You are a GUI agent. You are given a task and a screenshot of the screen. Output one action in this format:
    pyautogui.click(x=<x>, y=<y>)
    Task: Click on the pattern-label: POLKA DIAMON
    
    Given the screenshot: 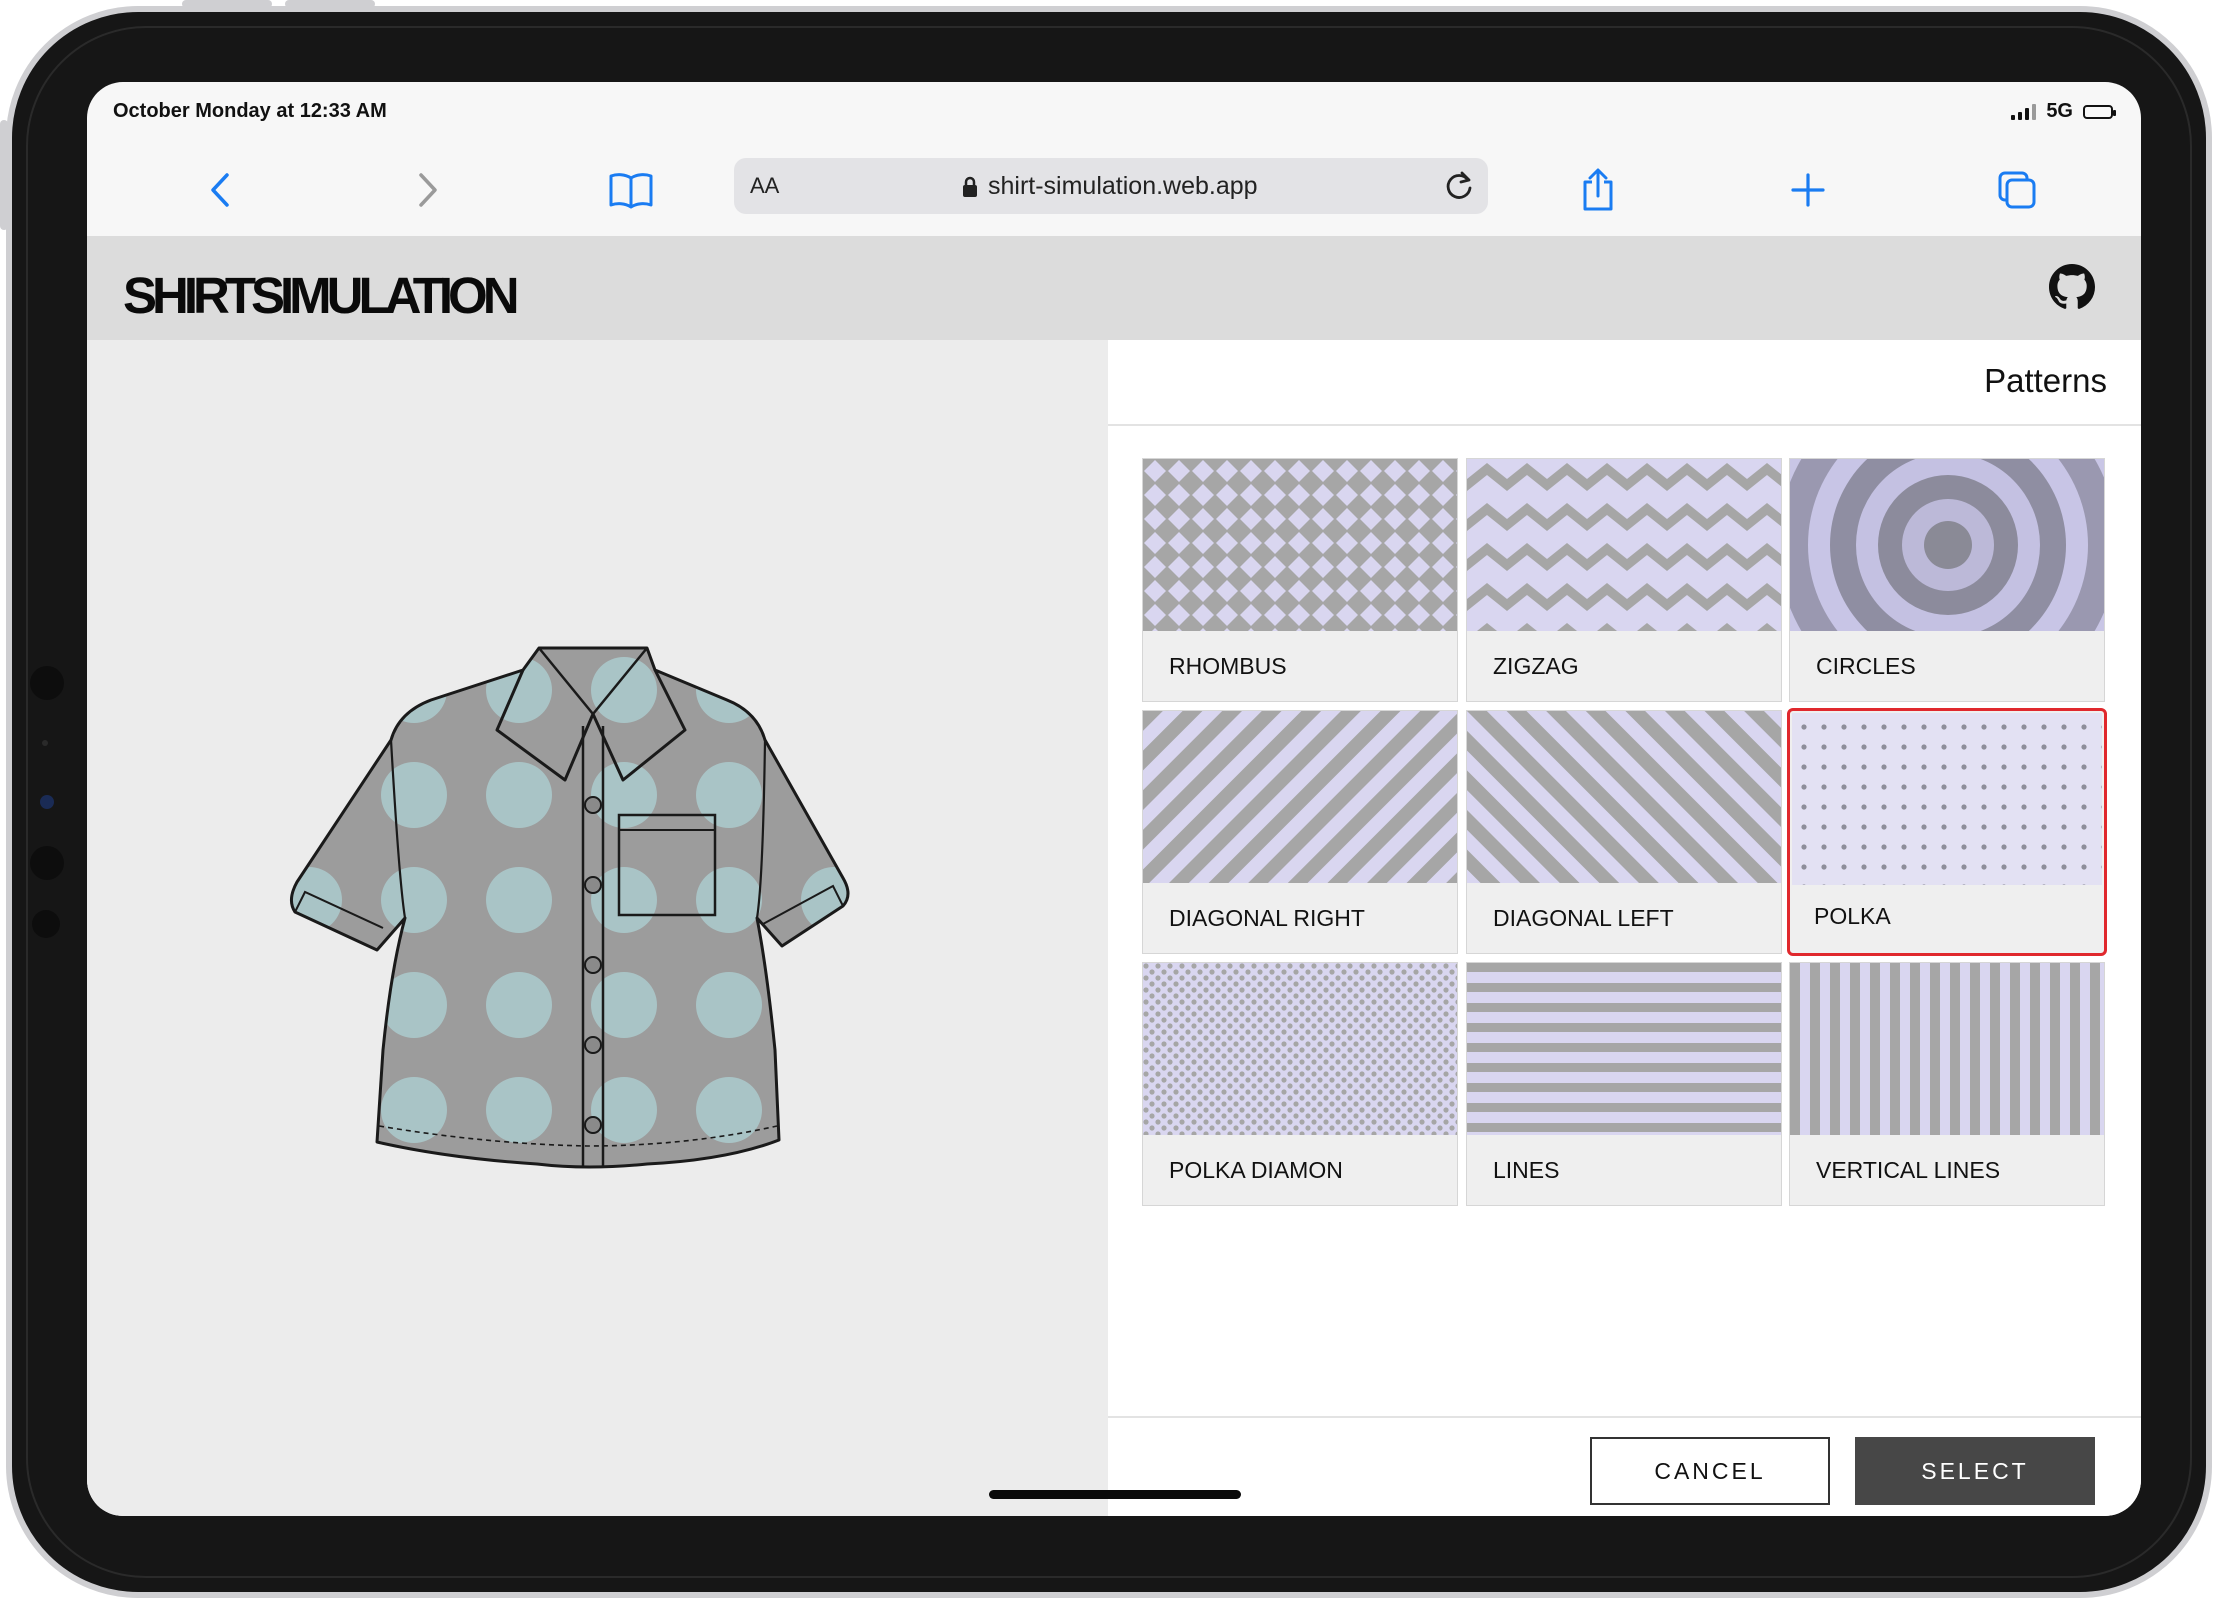 What is the action you would take?
    pyautogui.click(x=1256, y=1170)
    